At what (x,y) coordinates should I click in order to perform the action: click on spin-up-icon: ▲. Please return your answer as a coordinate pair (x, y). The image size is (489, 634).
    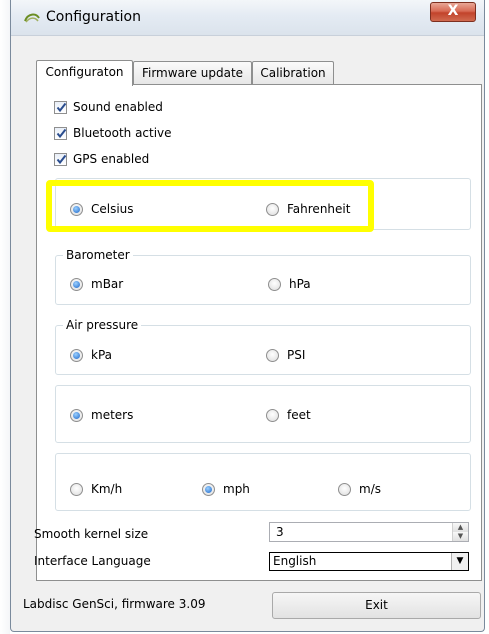
    Looking at the image, I should click on (460, 527).